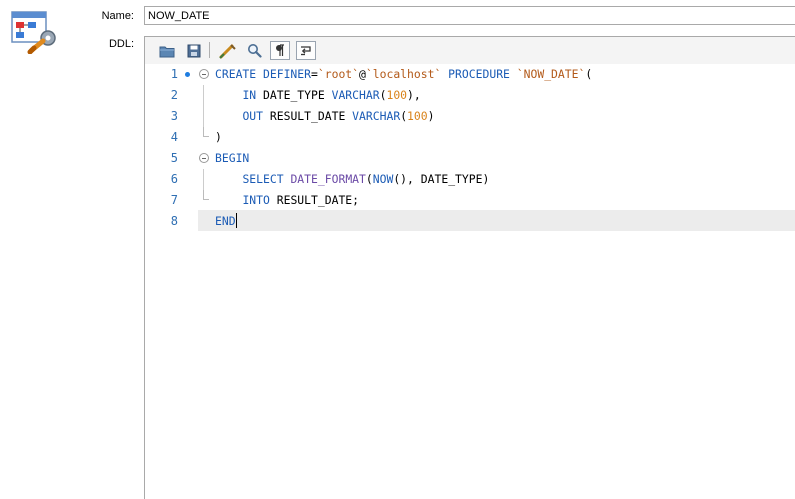  I want to click on code-line: 7 INTO RESULT_DATE;, so click(470, 200).